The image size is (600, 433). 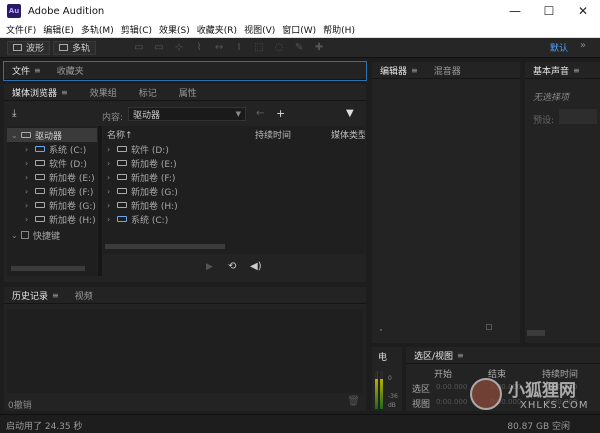 I want to click on tree-item: › 新加卷 (E:), so click(x=60, y=177).